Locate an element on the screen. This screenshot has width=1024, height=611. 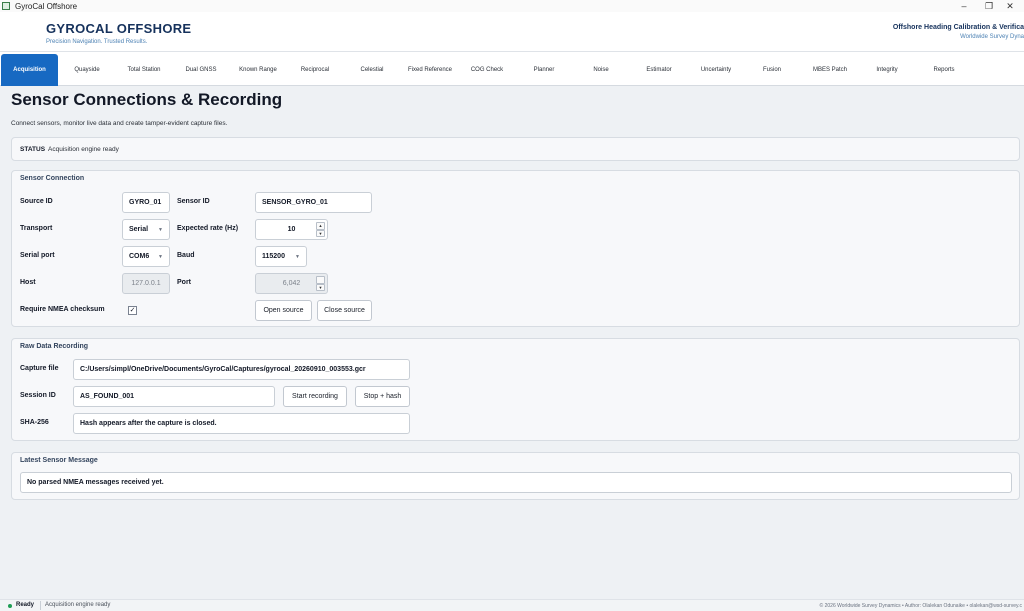
port-spinbox: 6,042 ▼ is located at coordinates (291, 283).